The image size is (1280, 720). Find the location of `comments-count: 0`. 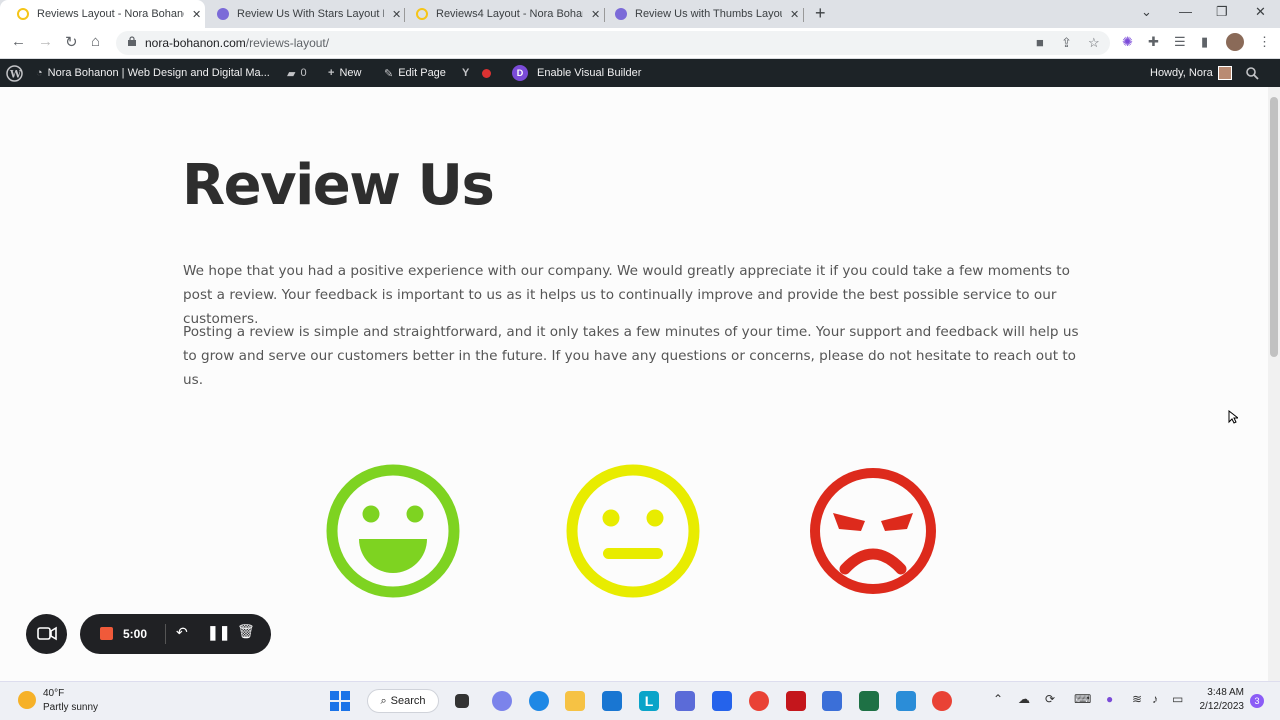

comments-count: 0 is located at coordinates (303, 73).